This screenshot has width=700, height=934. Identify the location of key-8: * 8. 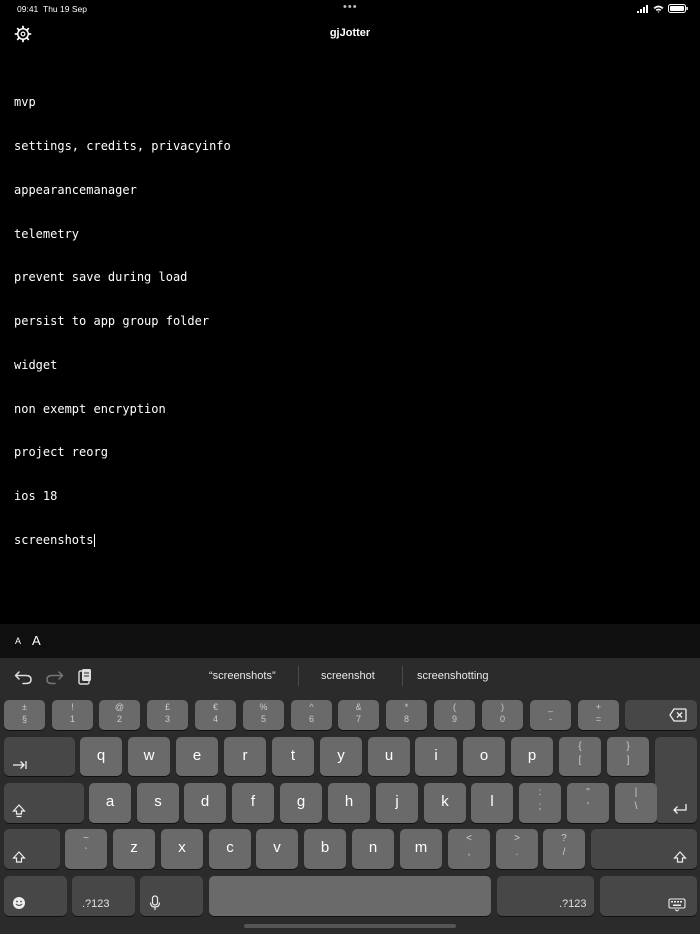
(406, 715).